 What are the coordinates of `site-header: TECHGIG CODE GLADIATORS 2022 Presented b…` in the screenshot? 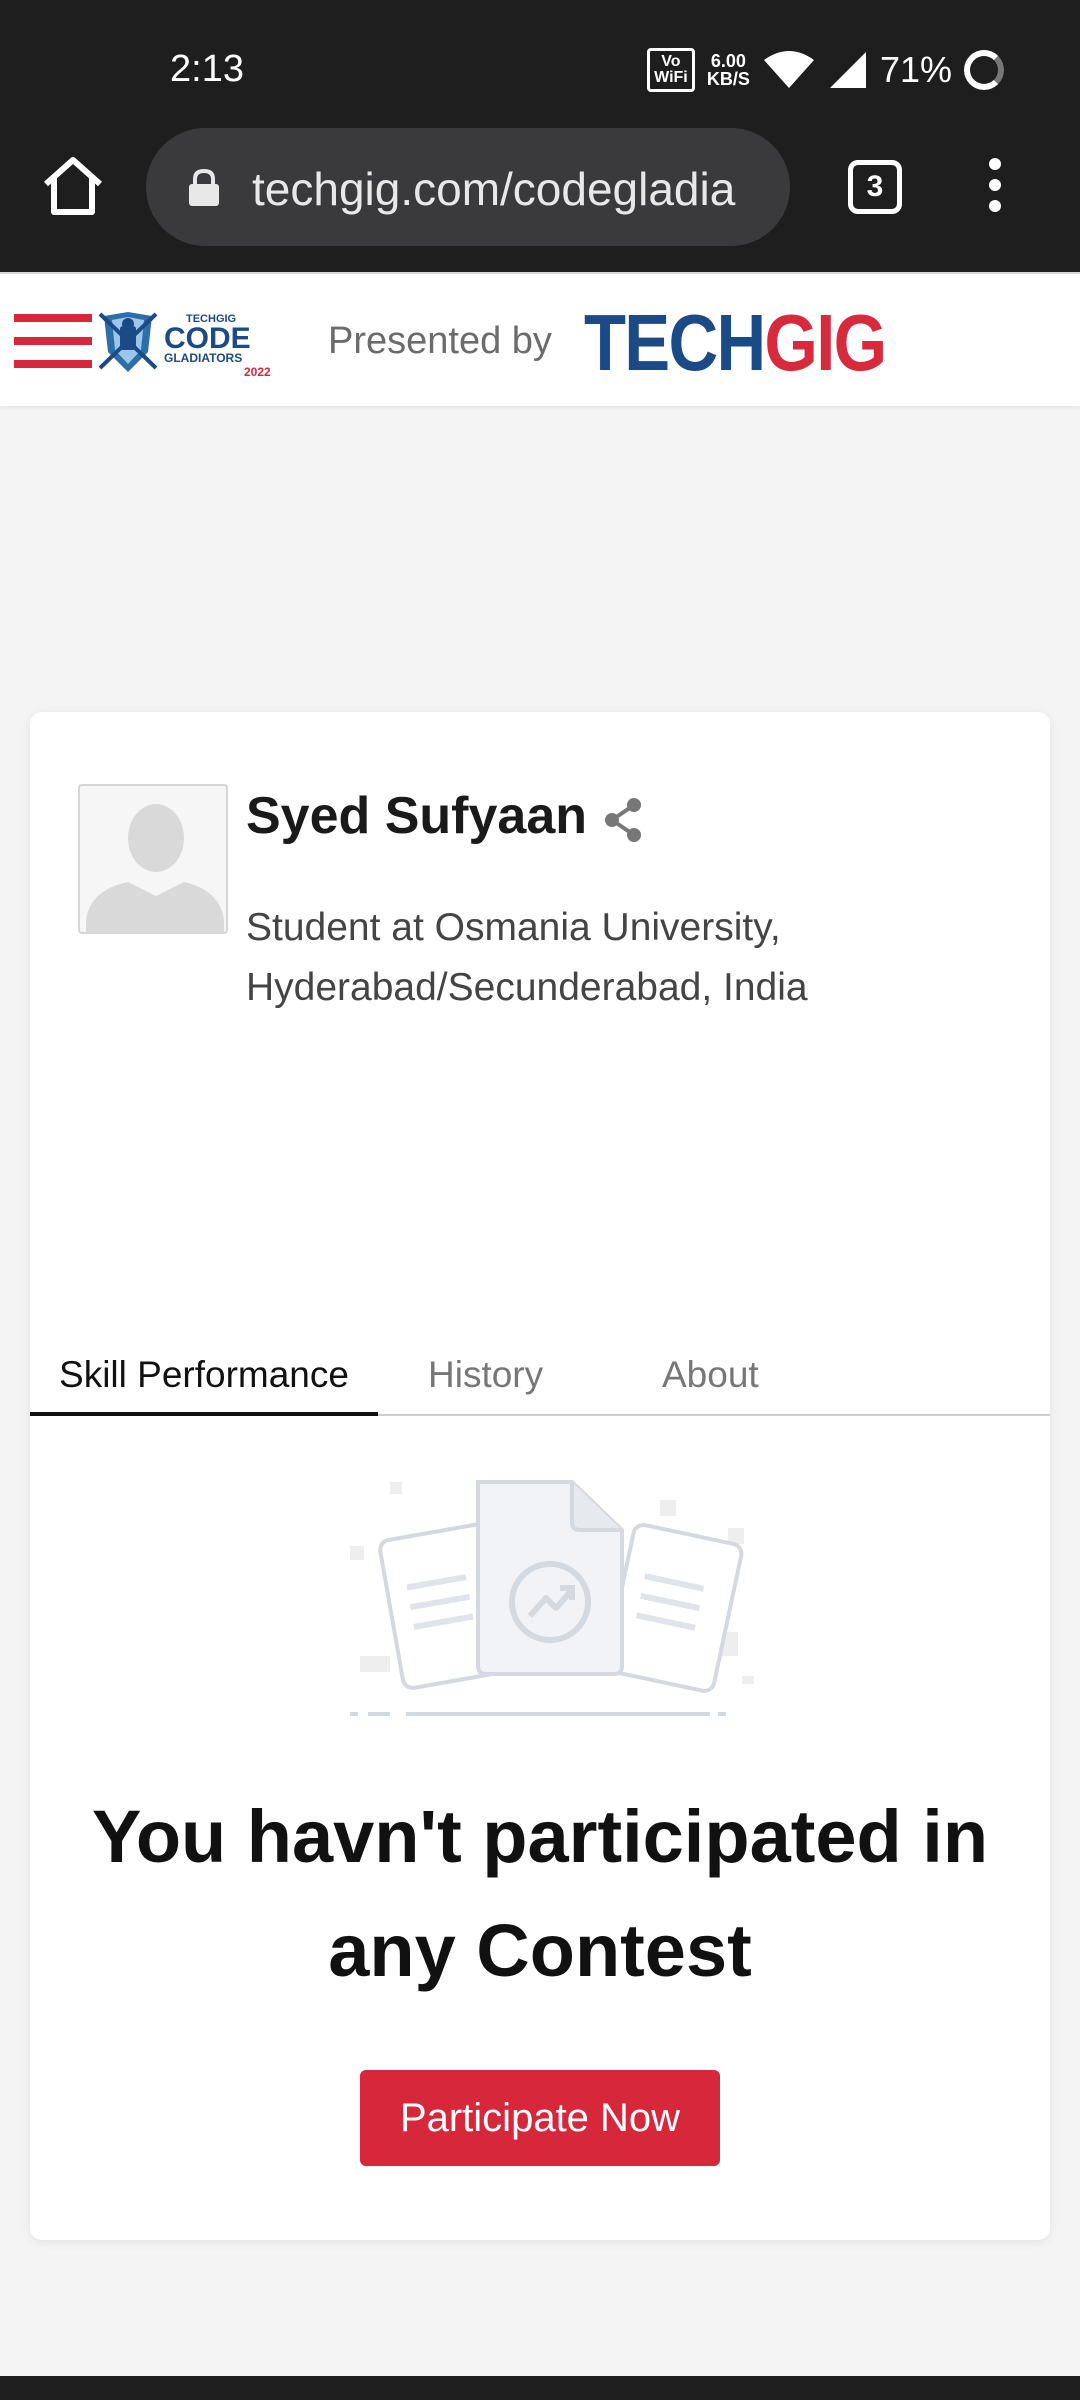 It's located at (540, 339).